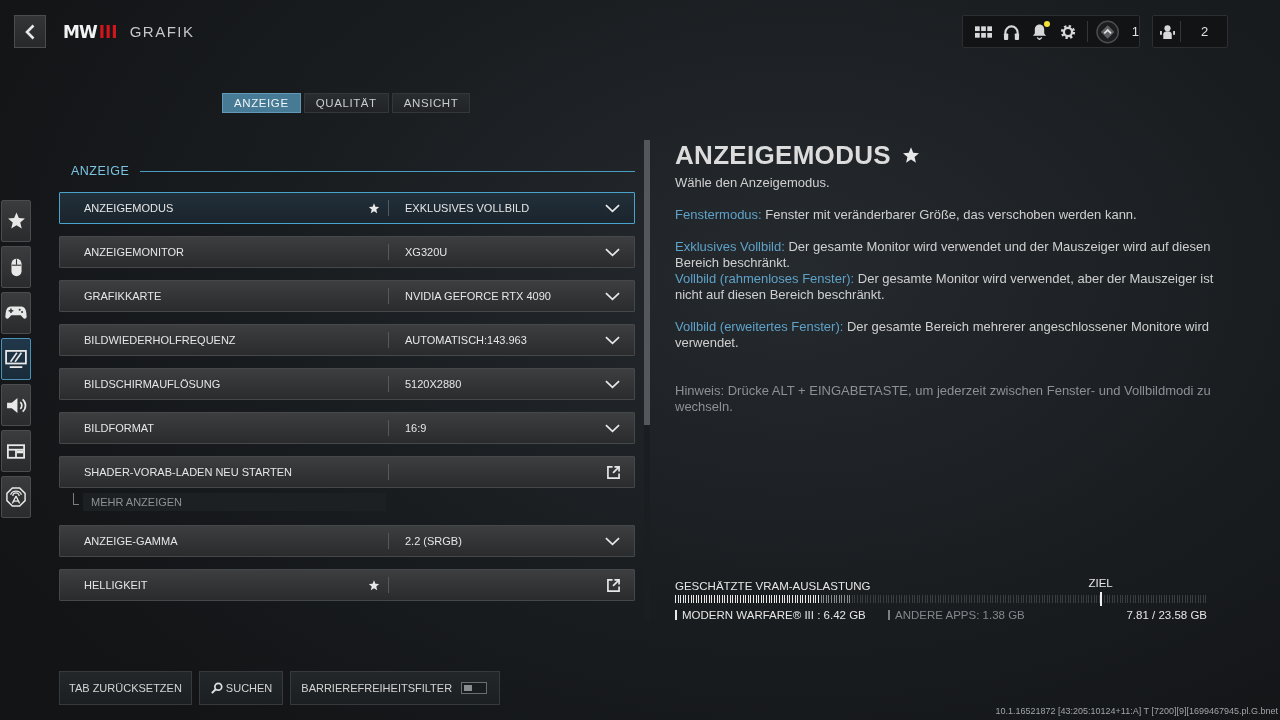 This screenshot has width=1280, height=720. I want to click on monitor-icon, so click(16, 359).